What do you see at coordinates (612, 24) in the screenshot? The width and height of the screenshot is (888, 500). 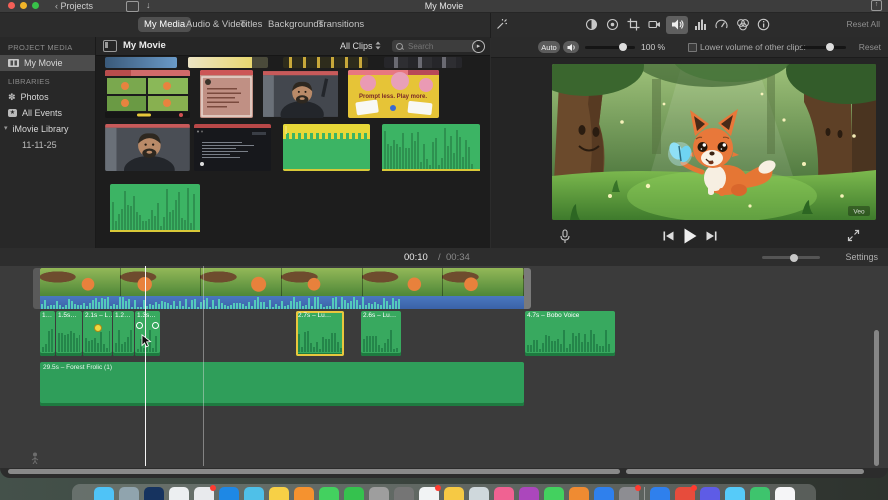 I see `color-correction-icon` at bounding box center [612, 24].